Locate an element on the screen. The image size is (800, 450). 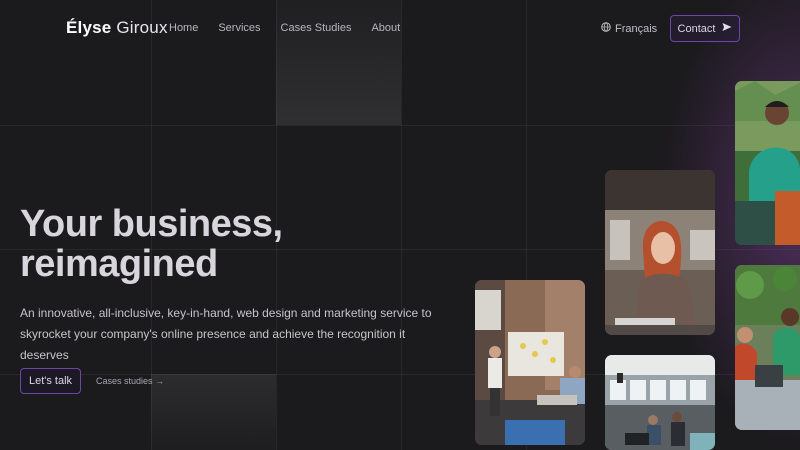
nav-link-services: Services is located at coordinates (239, 28).